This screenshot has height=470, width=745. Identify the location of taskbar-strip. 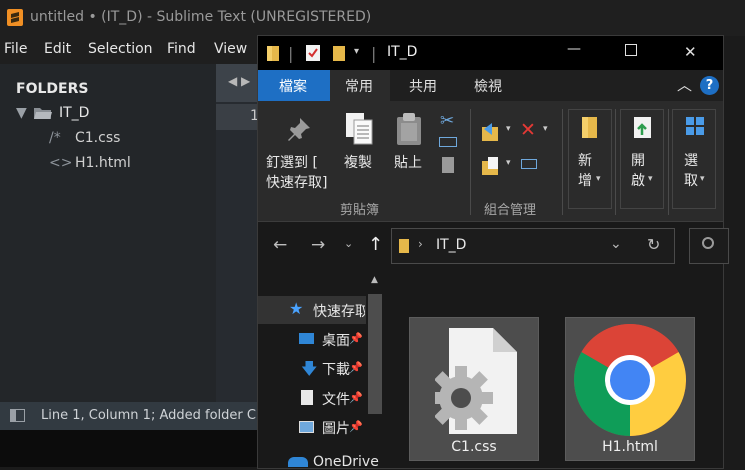
(130, 448).